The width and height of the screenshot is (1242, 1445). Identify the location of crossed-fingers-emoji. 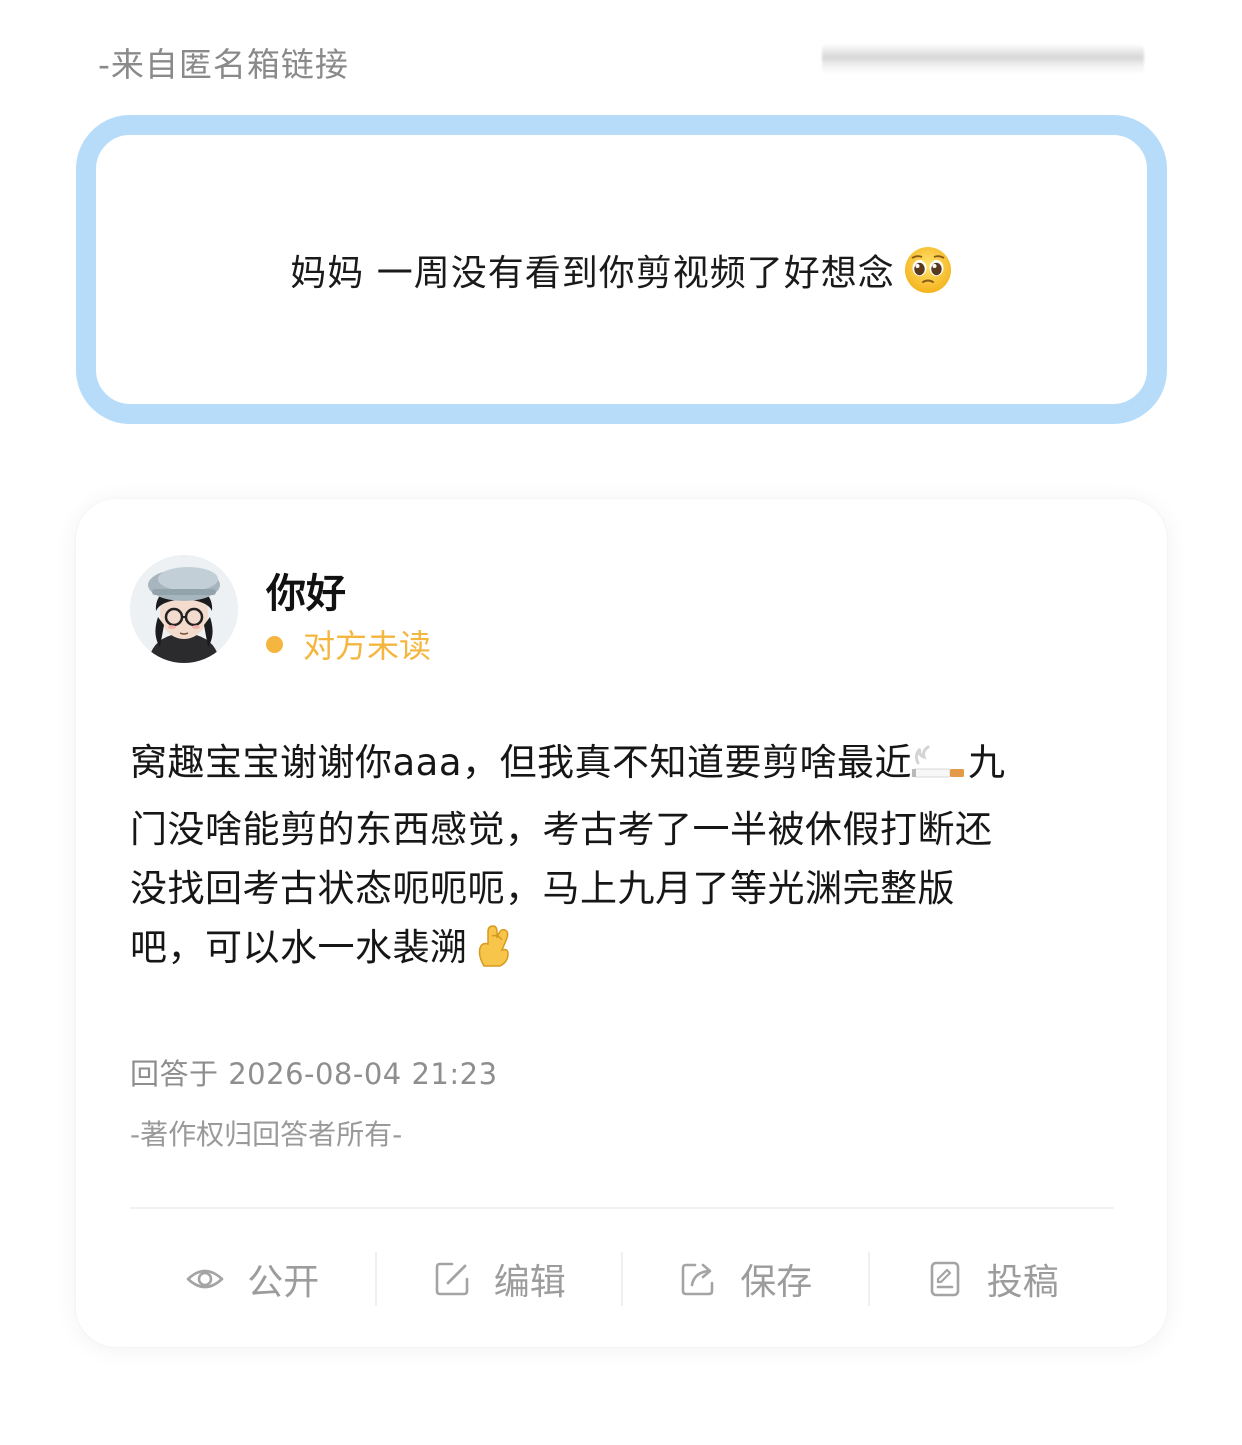
(494, 953).